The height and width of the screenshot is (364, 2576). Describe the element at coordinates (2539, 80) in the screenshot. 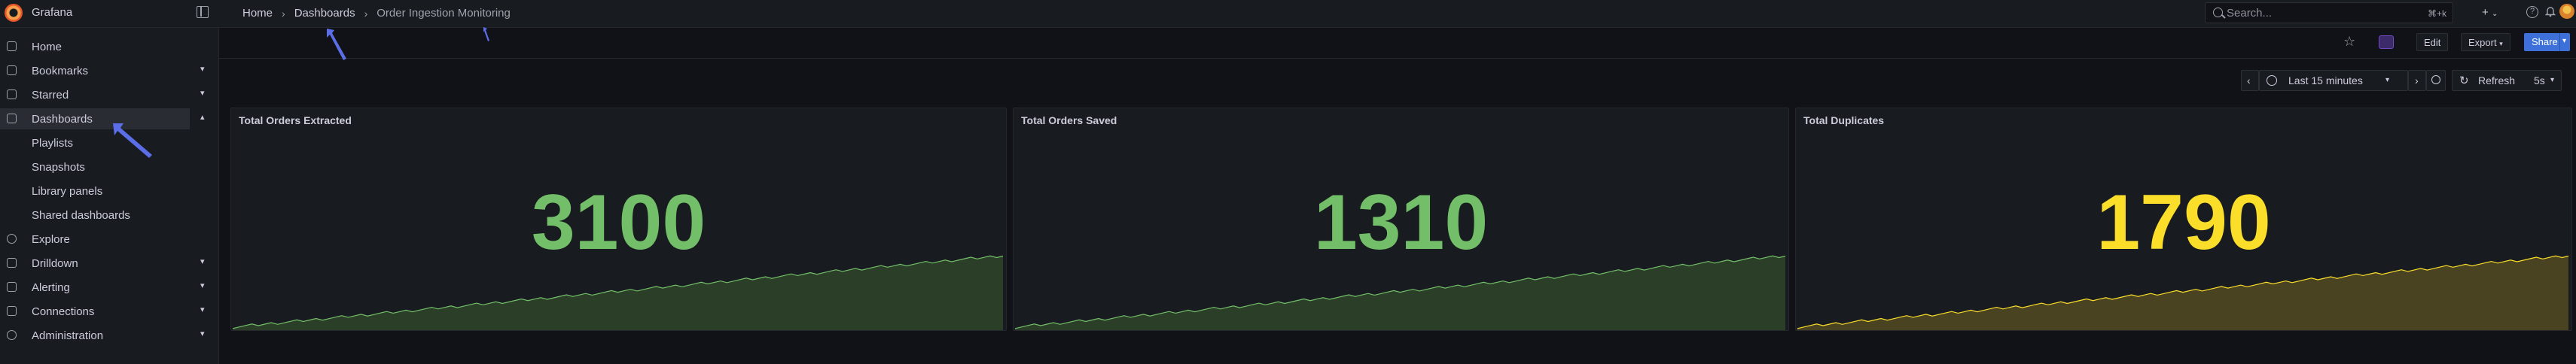

I see `refresh-interval: 5s` at that location.